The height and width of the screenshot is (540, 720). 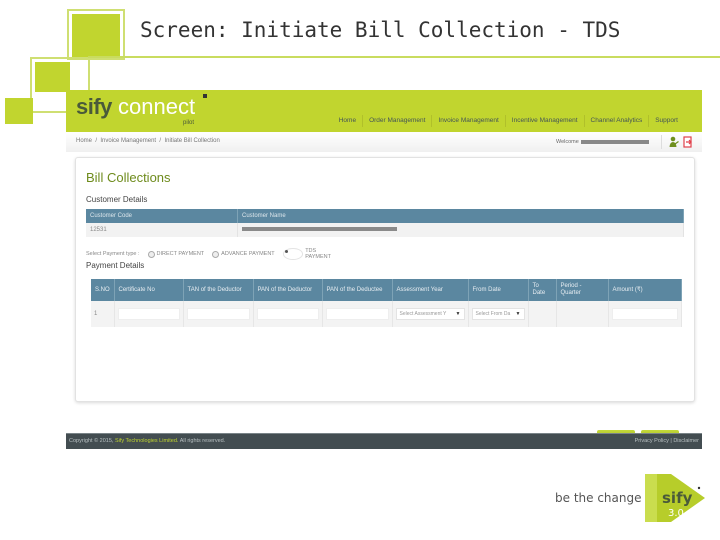 I want to click on radio-tds-payment: TDS PAYMENT, so click(x=306, y=254).